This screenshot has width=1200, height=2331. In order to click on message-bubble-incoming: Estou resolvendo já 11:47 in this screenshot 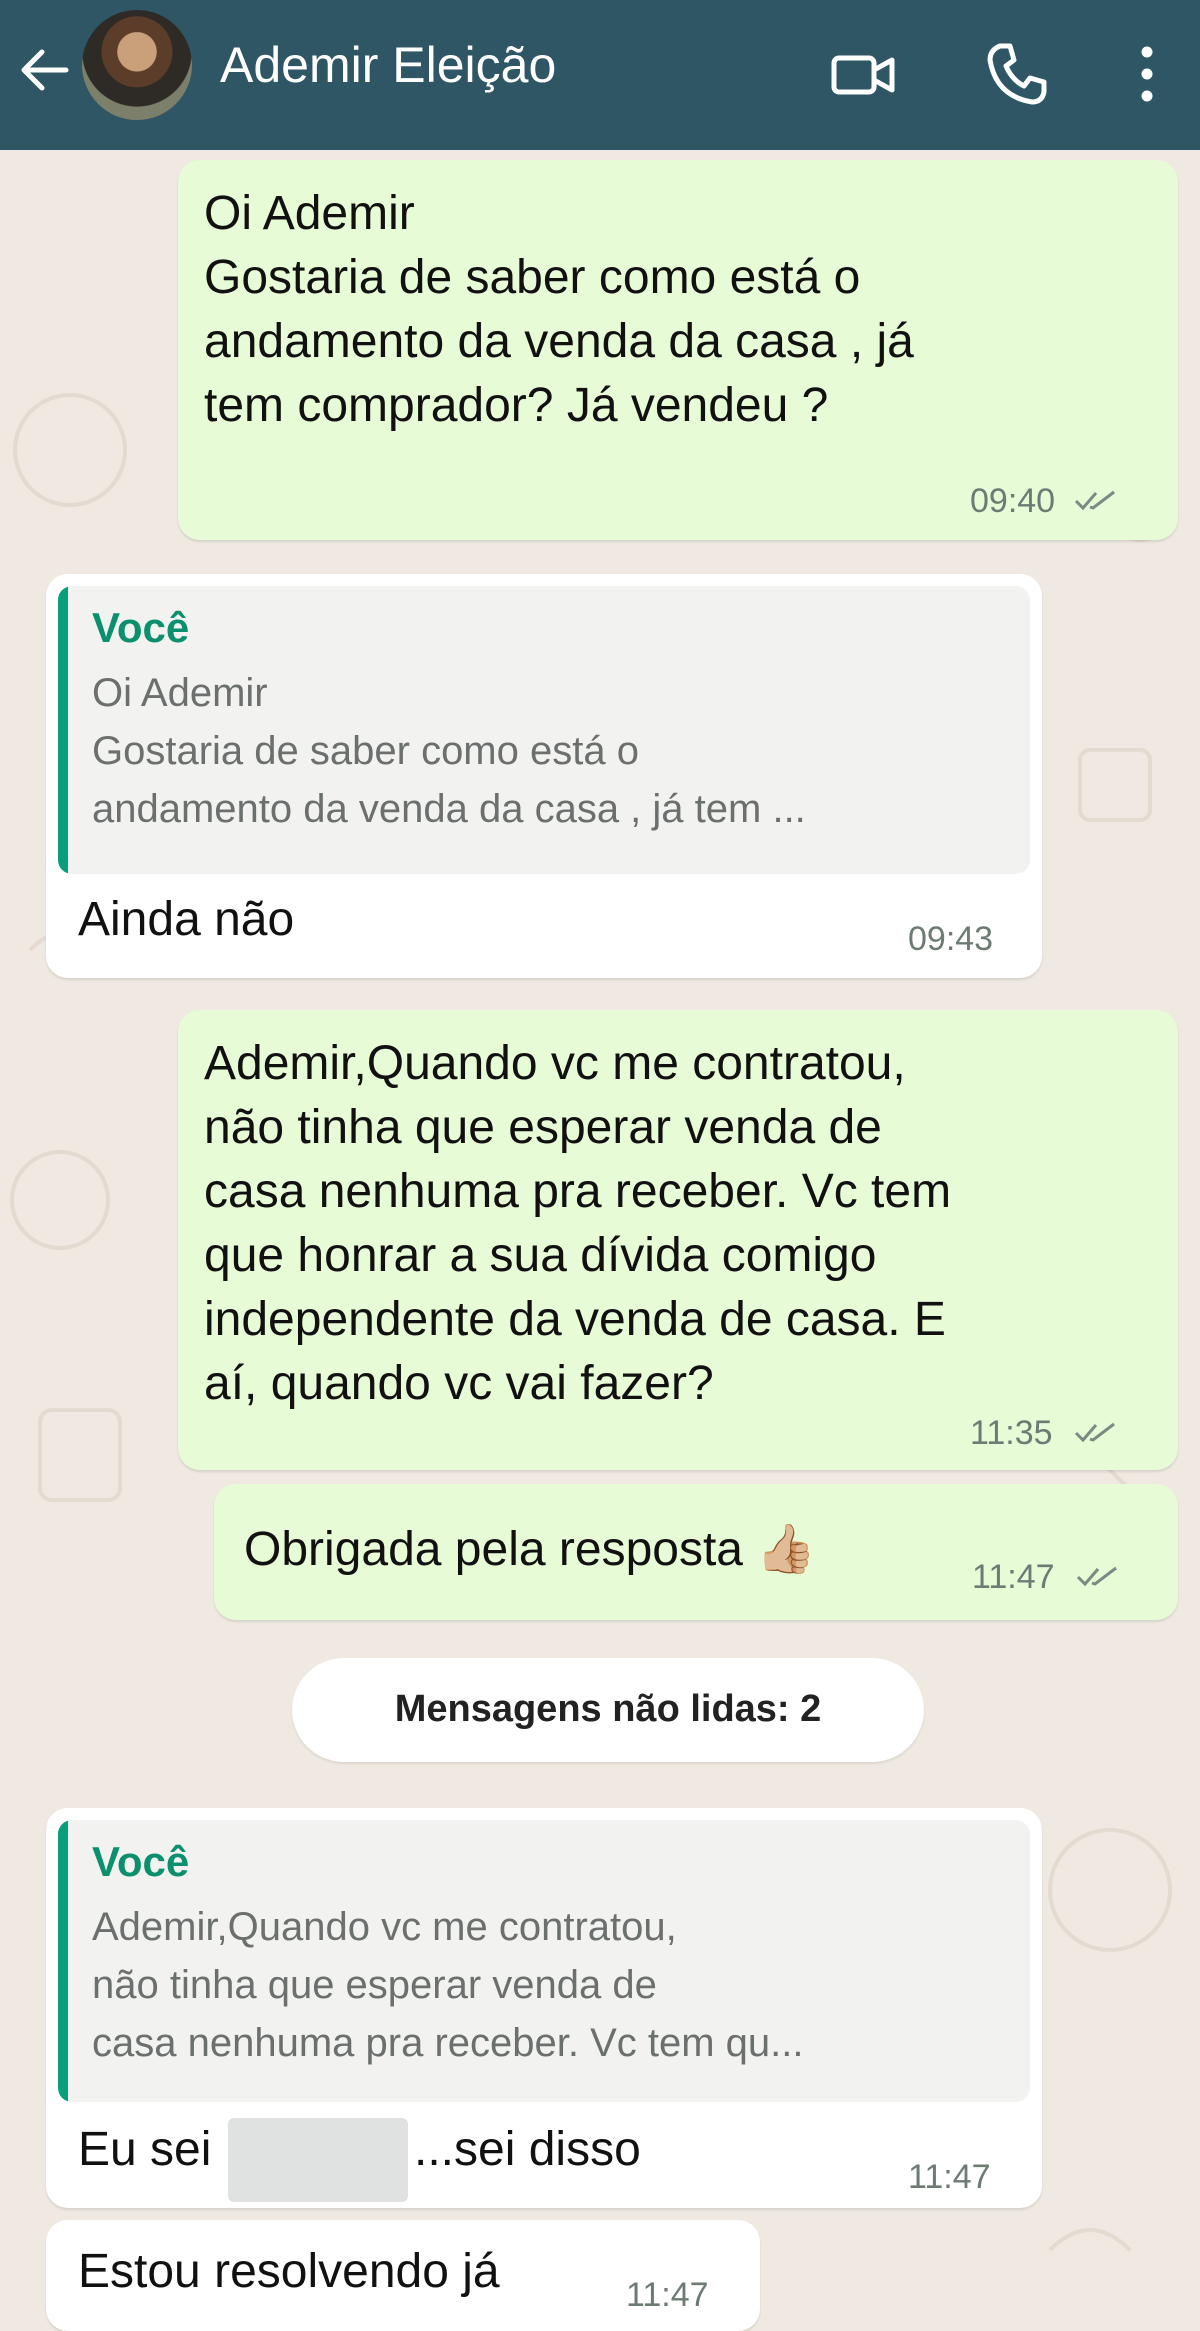, I will do `click(403, 2275)`.